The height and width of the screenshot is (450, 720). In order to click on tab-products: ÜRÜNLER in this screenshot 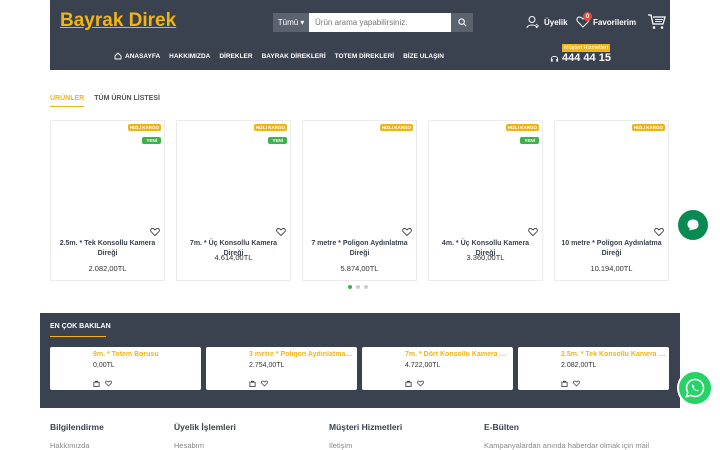, I will do `click(67, 101)`.